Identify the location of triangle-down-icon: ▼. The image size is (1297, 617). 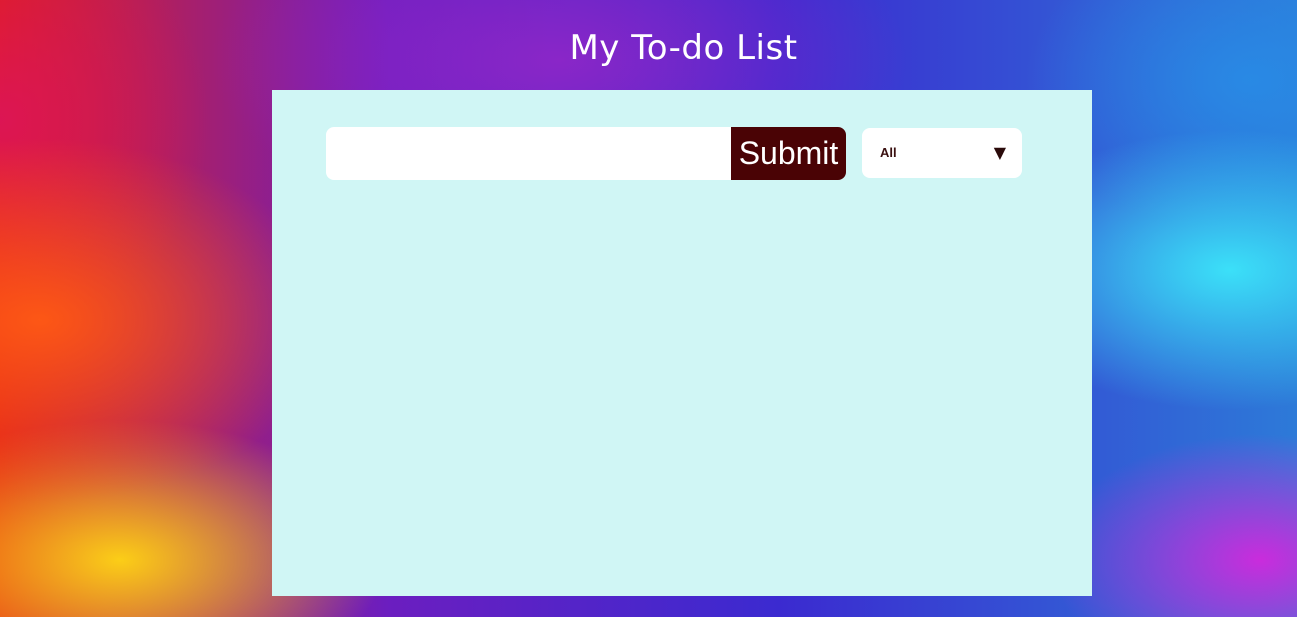
(999, 152).